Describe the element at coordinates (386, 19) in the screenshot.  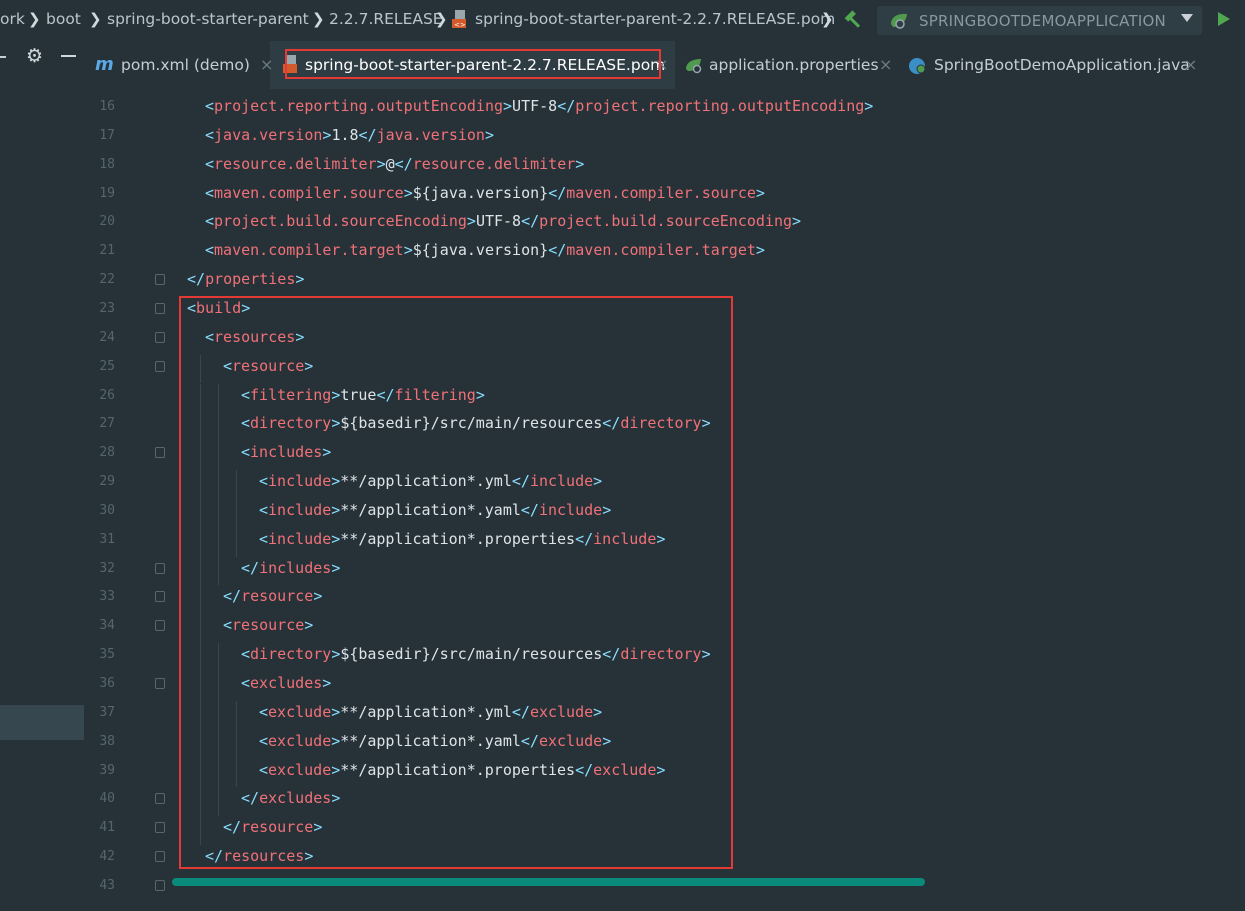
I see `breadcrumb-item-version: 2.2.7.RELEASE` at that location.